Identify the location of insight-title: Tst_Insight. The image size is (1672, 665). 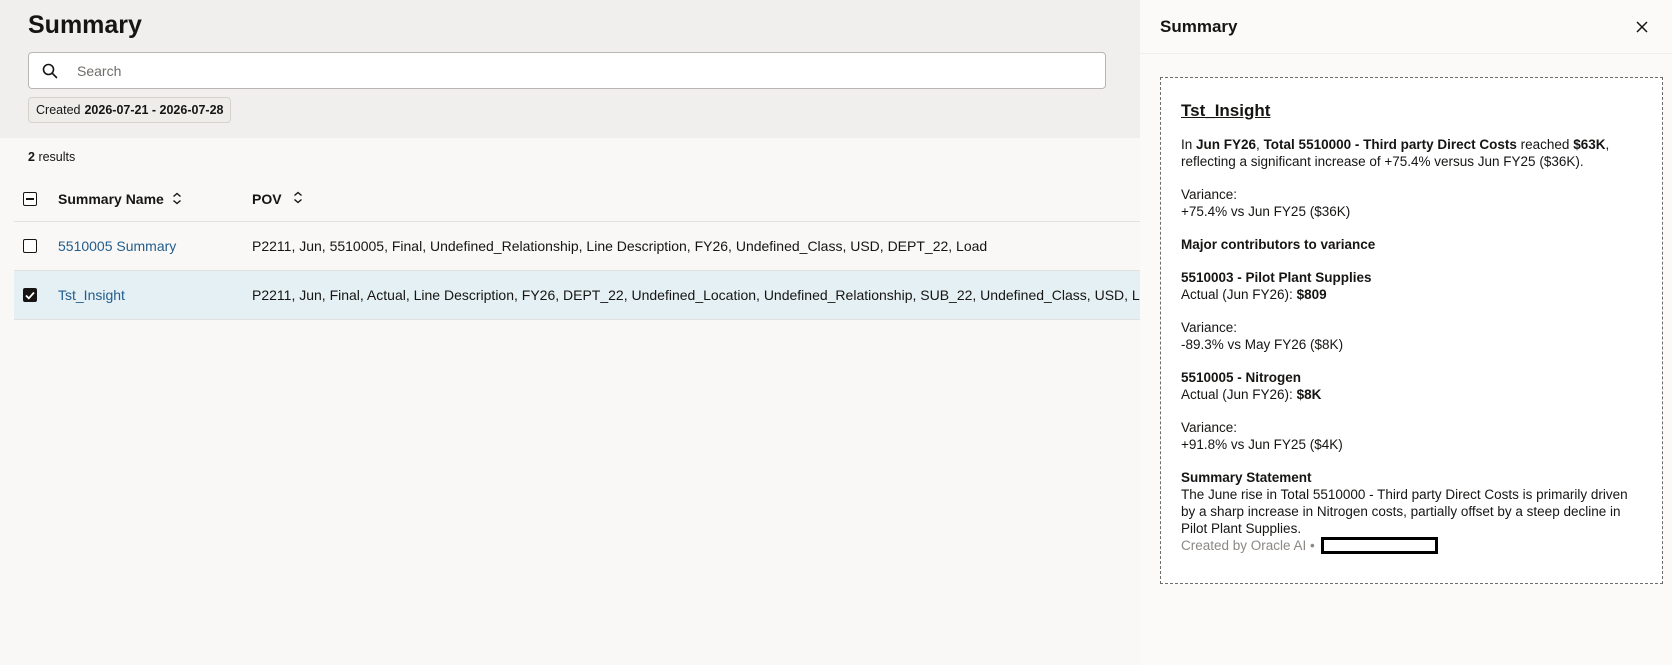
(1226, 110).